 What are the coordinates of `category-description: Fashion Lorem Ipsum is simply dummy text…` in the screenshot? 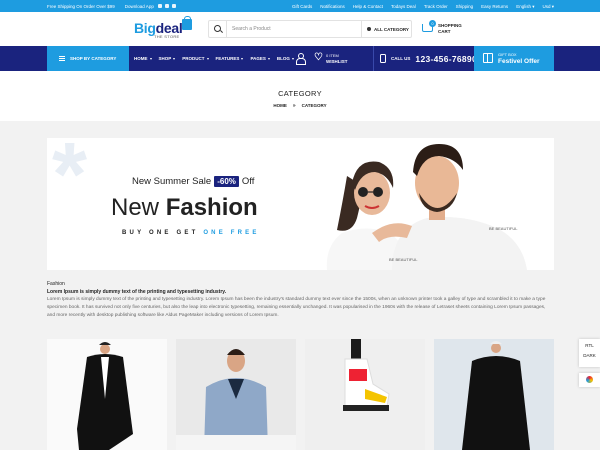 It's located at (300, 300).